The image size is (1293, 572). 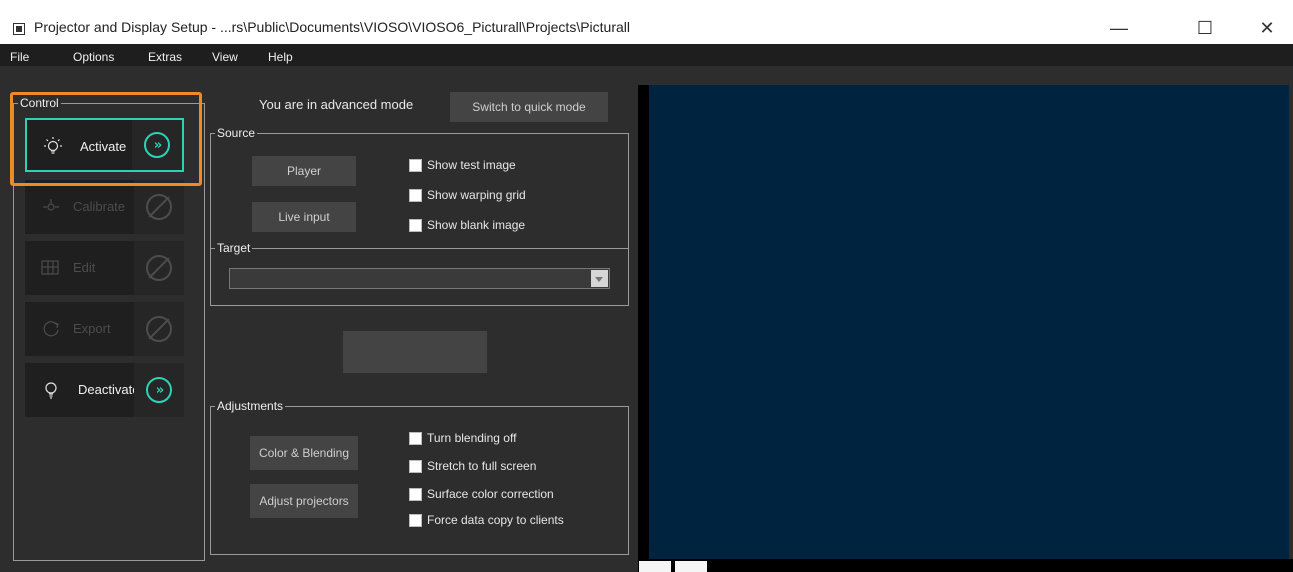 I want to click on mode-text: You are in advanced mode, so click(x=336, y=104).